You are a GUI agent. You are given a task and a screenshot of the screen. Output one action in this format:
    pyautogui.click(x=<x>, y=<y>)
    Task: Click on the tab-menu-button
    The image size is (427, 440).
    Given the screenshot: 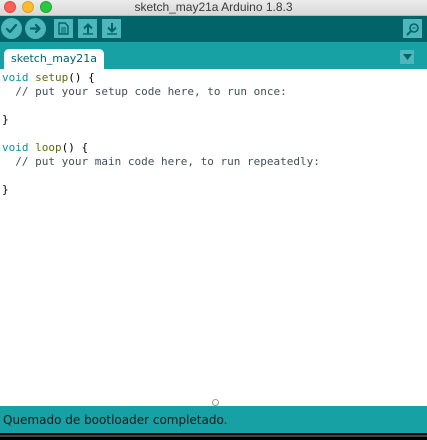 What is the action you would take?
    pyautogui.click(x=407, y=57)
    